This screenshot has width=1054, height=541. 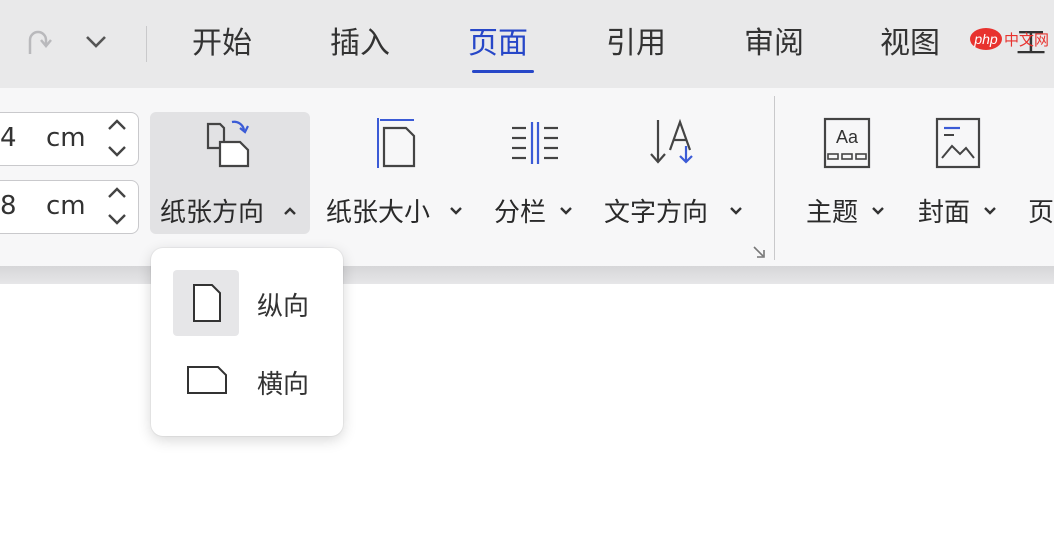 What do you see at coordinates (832, 213) in the screenshot?
I see `theme-label: 主题` at bounding box center [832, 213].